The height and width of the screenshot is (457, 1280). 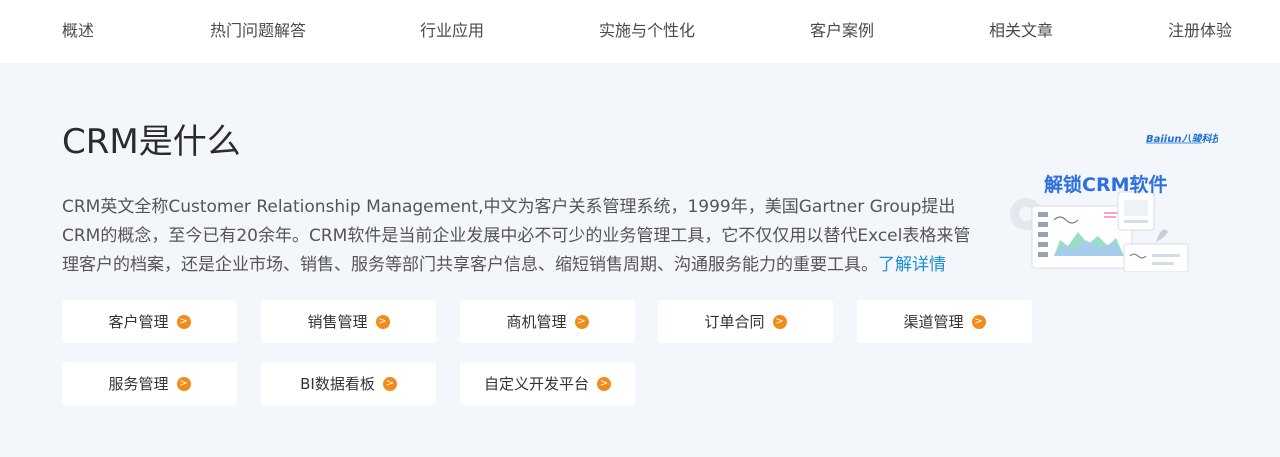 What do you see at coordinates (1106, 185) in the screenshot?
I see `banner-title: 解锁CRM软件` at bounding box center [1106, 185].